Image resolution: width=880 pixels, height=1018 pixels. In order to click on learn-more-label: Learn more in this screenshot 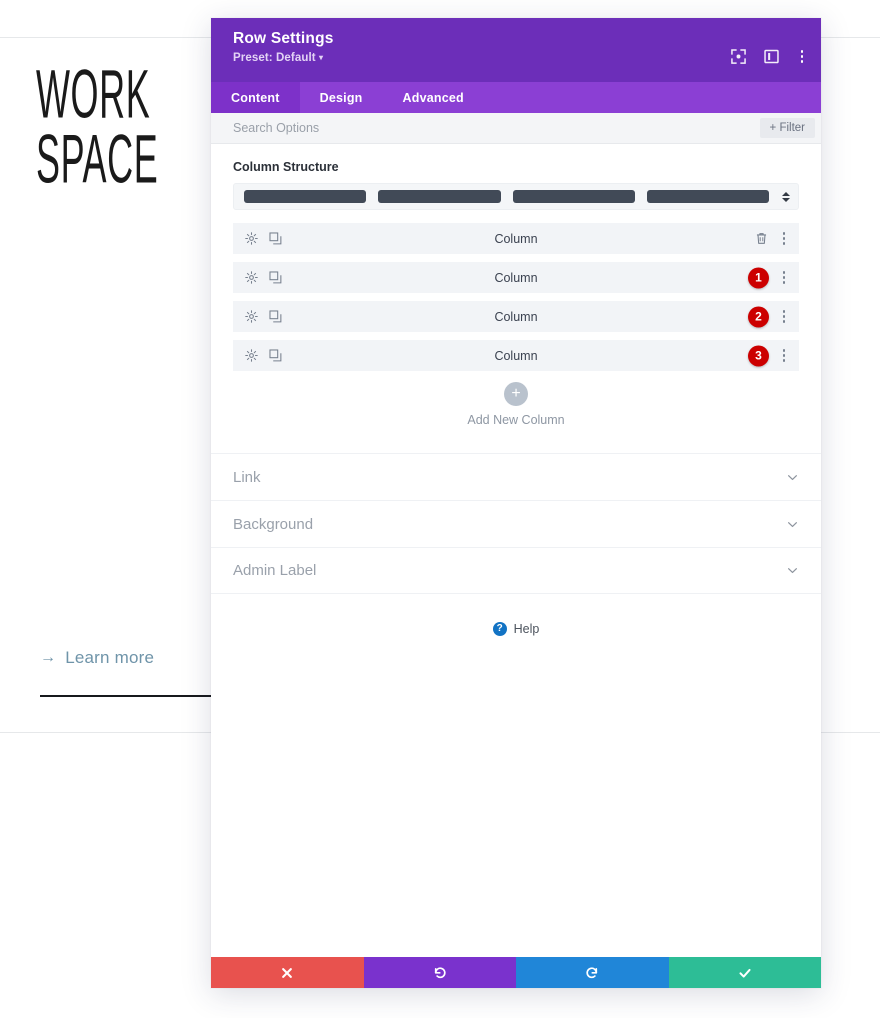, I will do `click(110, 657)`.